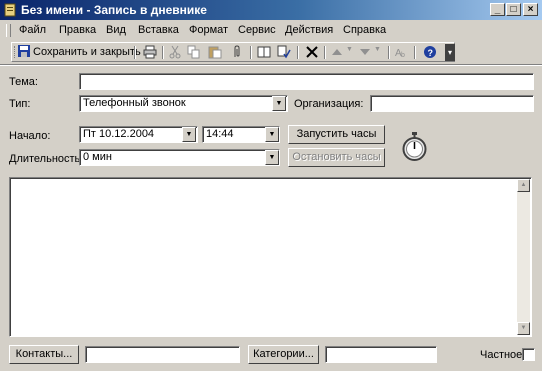 This screenshot has width=542, height=371. I want to click on divider, so click(271, 65).